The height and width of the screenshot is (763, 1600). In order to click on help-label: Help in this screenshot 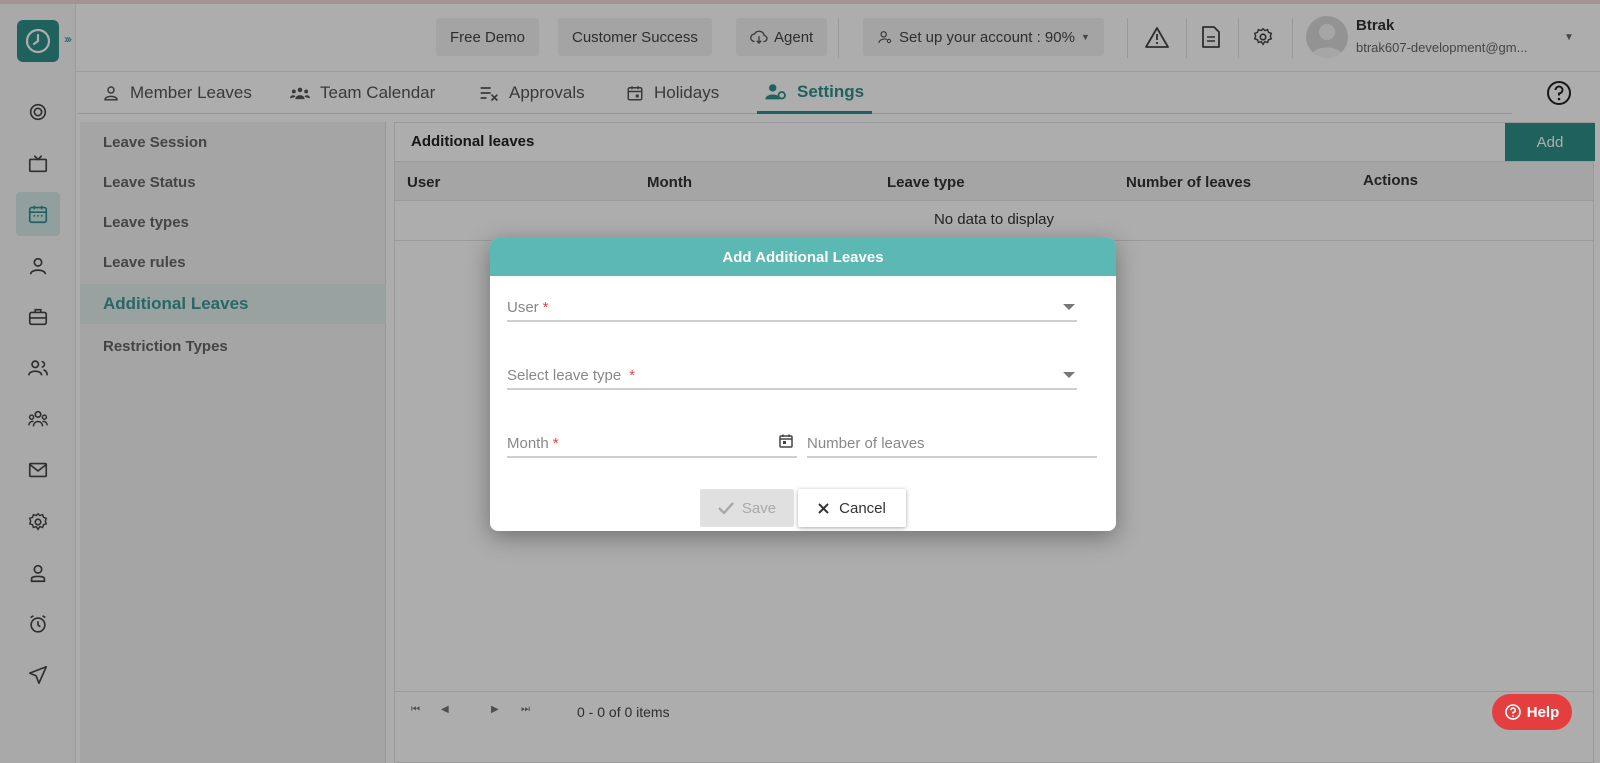, I will do `click(1543, 712)`.